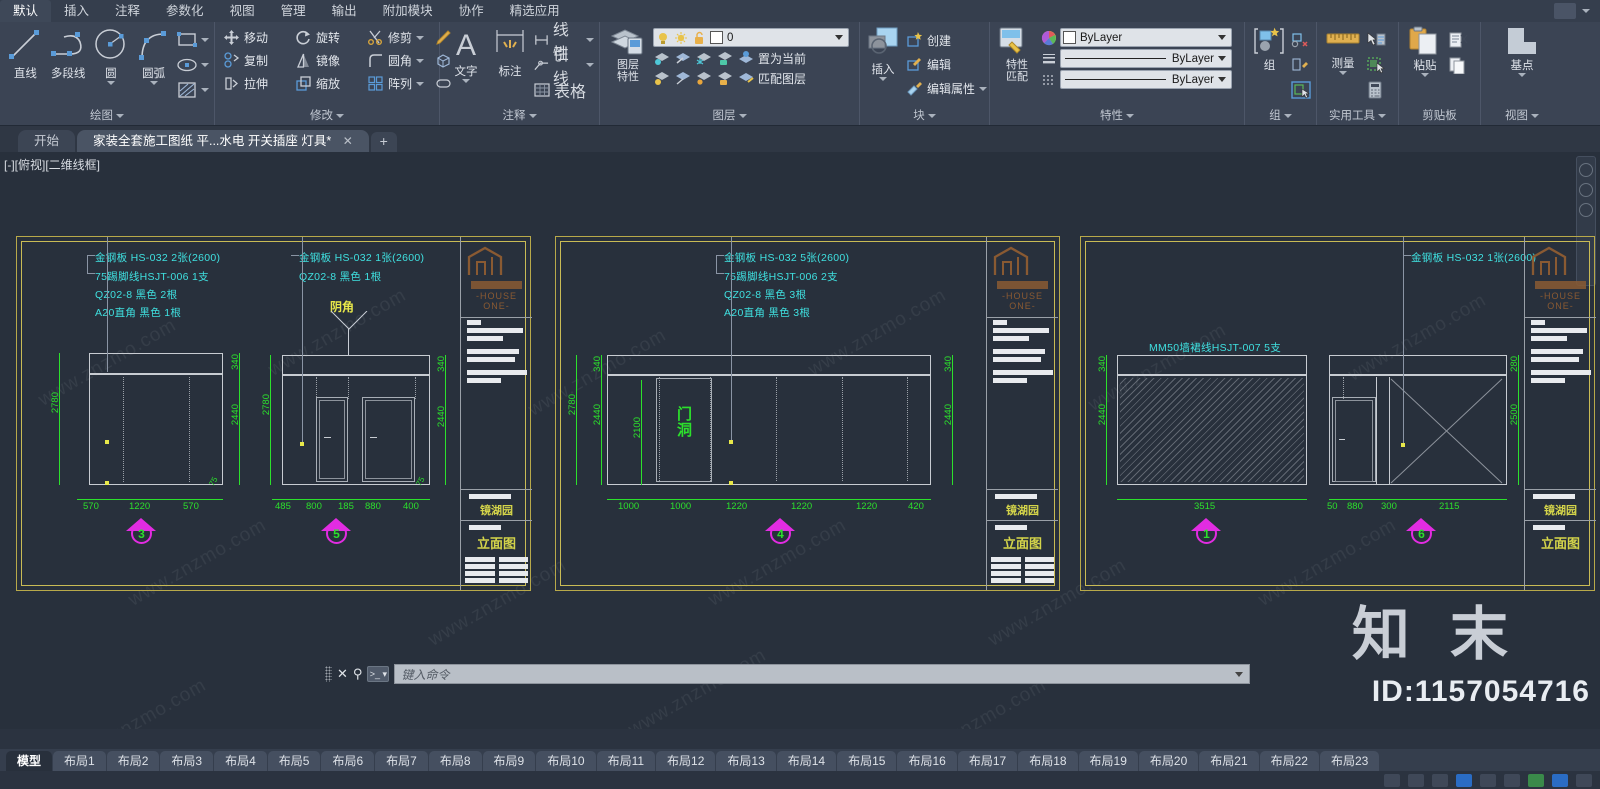  What do you see at coordinates (1376, 90) in the screenshot?
I see `calculator-button` at bounding box center [1376, 90].